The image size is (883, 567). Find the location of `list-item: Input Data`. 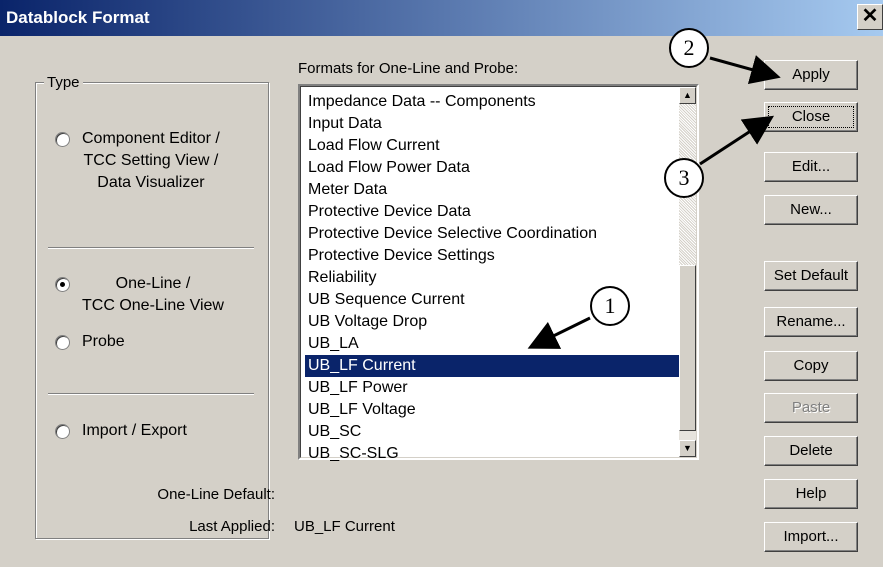

list-item: Input Data is located at coordinates (494, 124).